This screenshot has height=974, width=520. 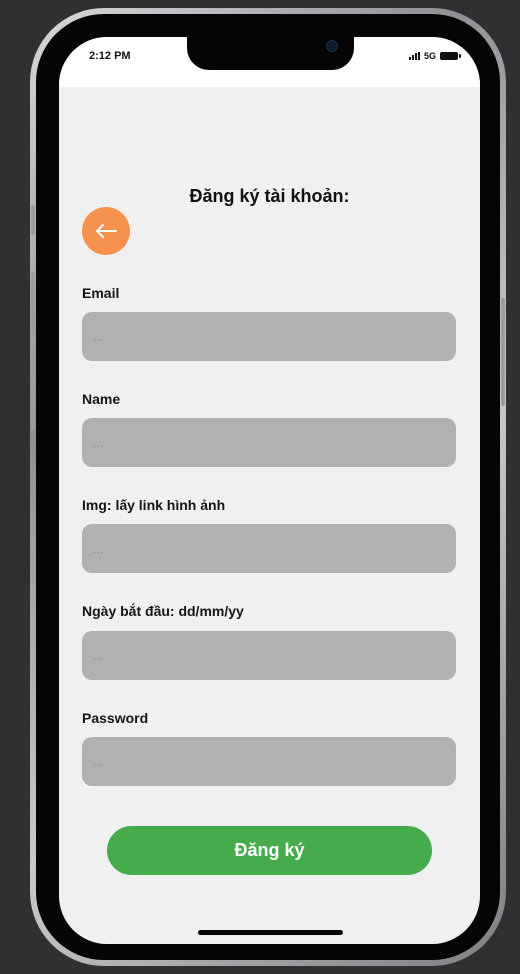 What do you see at coordinates (163, 611) in the screenshot?
I see `start-date-label: Ngày bắt đầu: dd/mm/yy` at bounding box center [163, 611].